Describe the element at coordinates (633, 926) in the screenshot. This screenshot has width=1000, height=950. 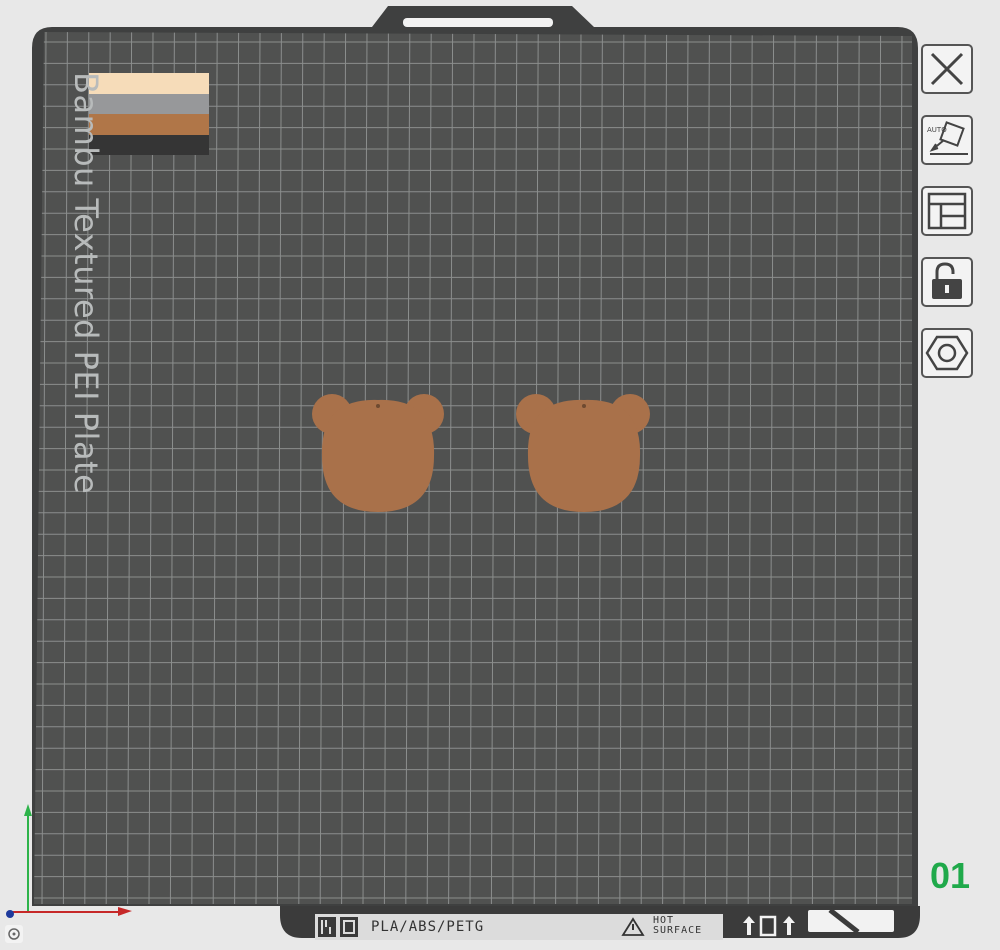
I see `warning-icon` at that location.